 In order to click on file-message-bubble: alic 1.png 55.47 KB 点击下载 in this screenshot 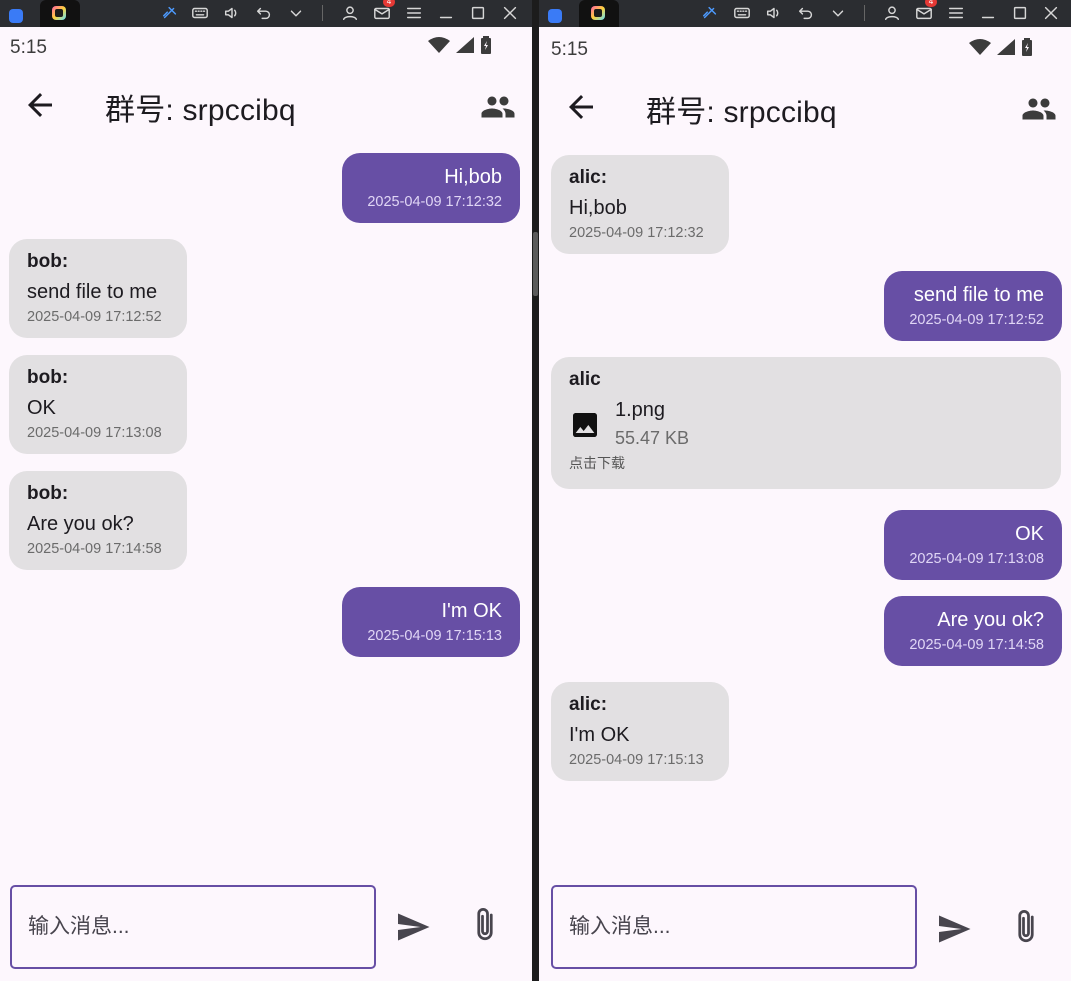, I will do `click(806, 423)`.